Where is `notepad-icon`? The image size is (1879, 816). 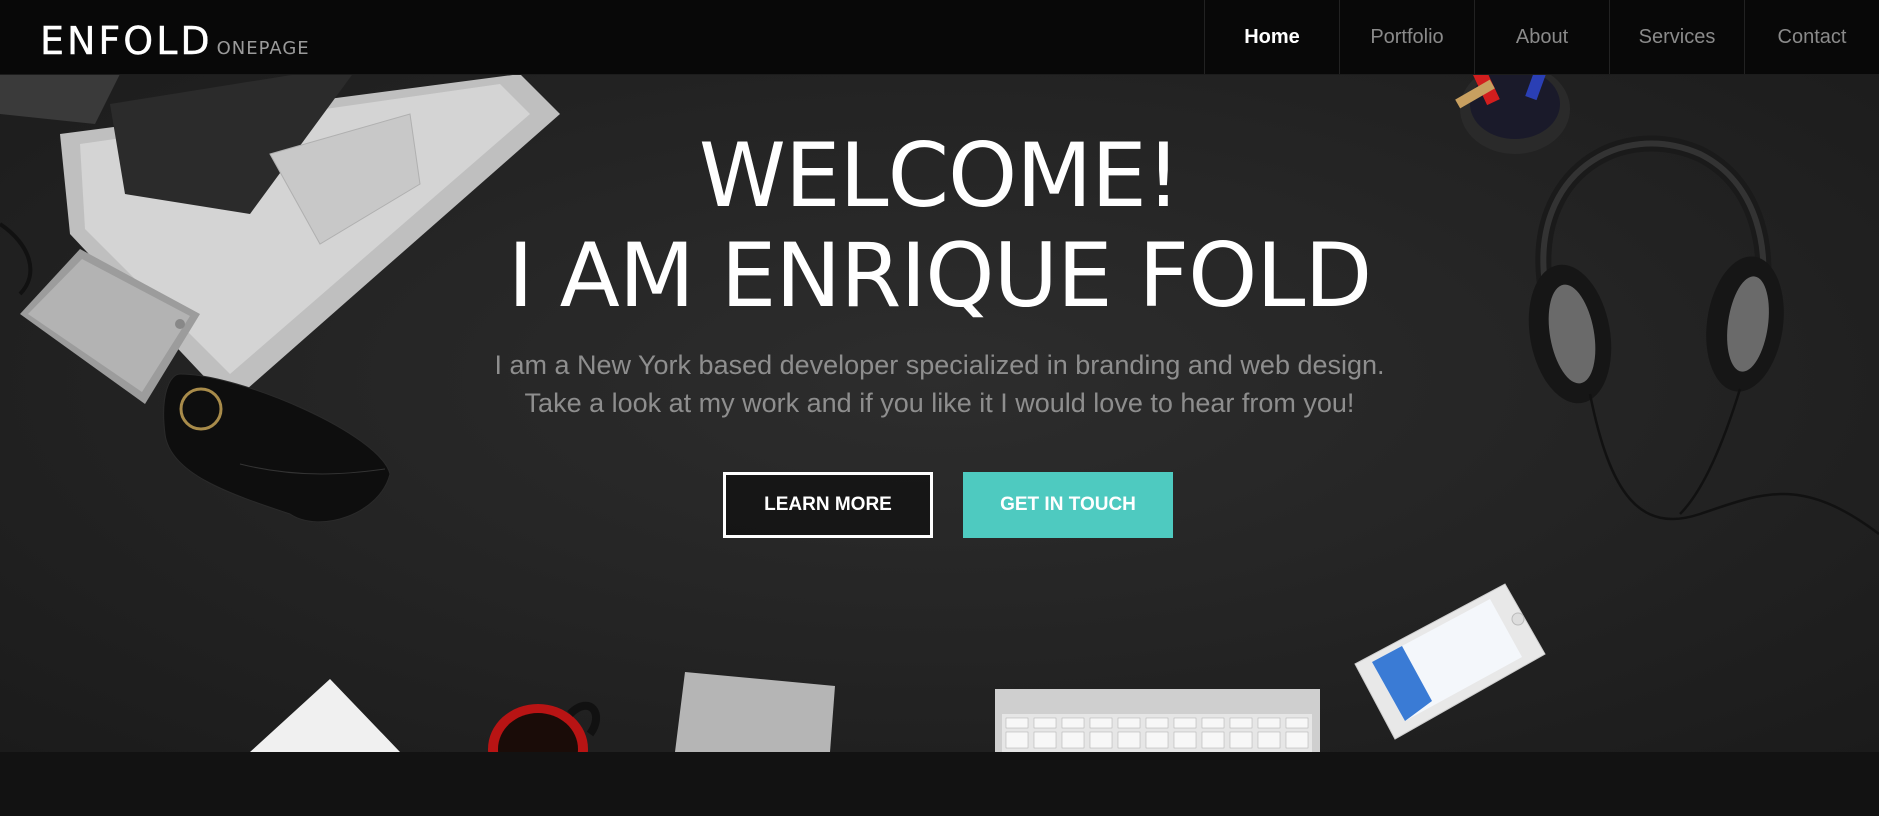
notepad-icon is located at coordinates (325, 715).